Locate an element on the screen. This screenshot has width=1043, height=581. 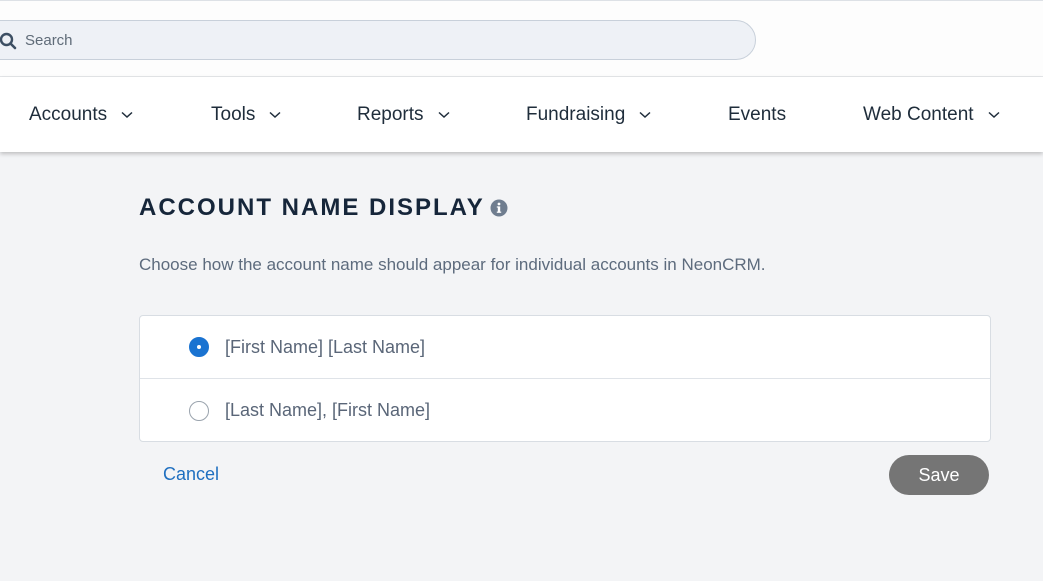
nav-item-label: Events is located at coordinates (757, 114).